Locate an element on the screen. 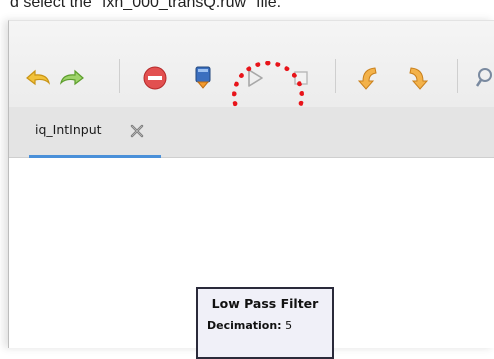  undo-button is located at coordinates (39, 78).